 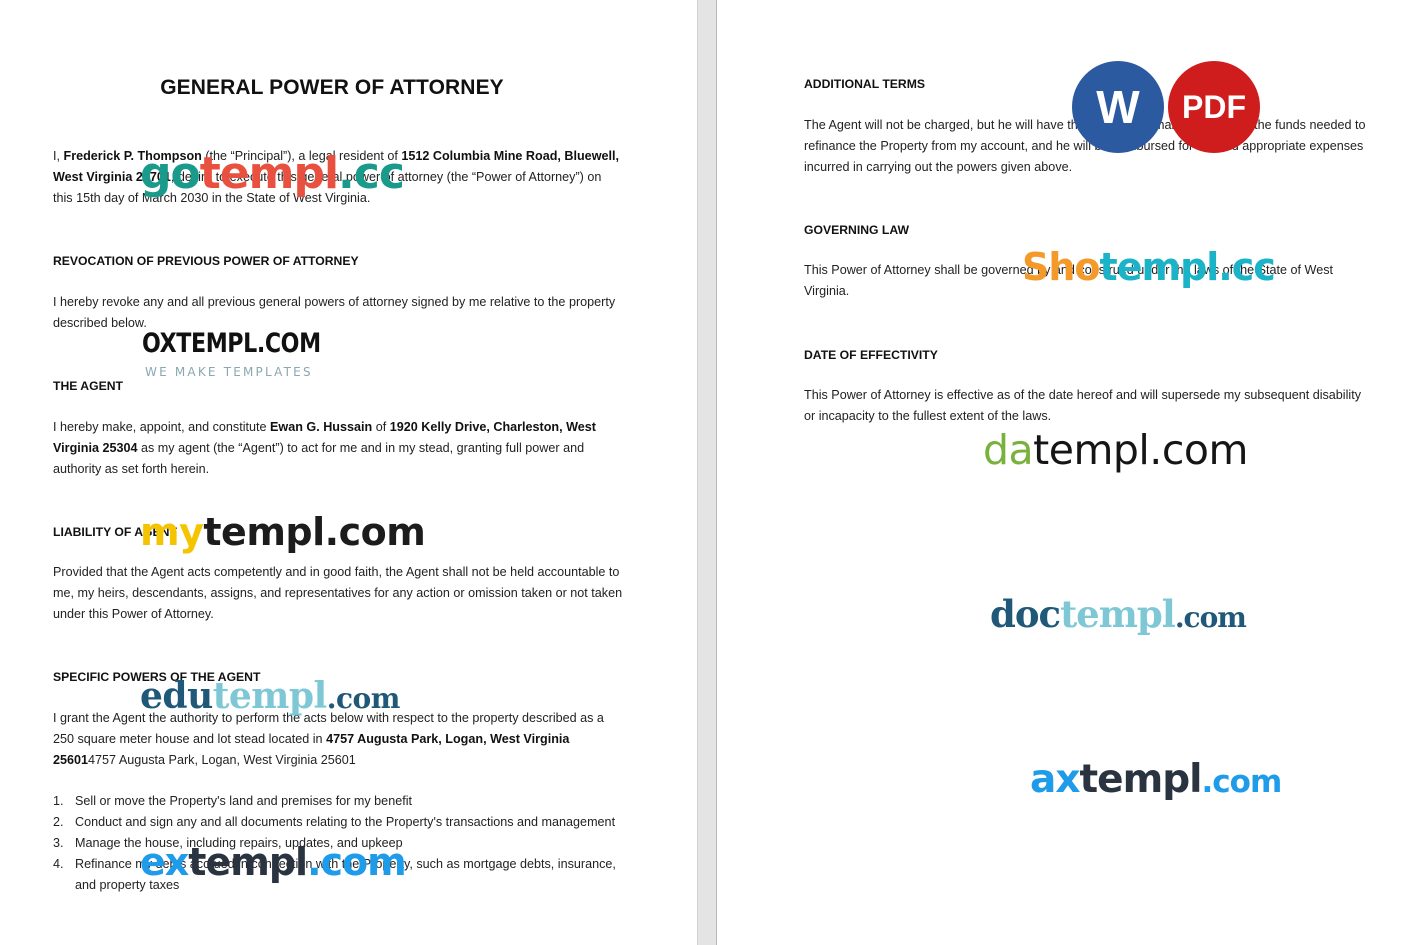 What do you see at coordinates (707, 472) in the screenshot?
I see `page-gutter` at bounding box center [707, 472].